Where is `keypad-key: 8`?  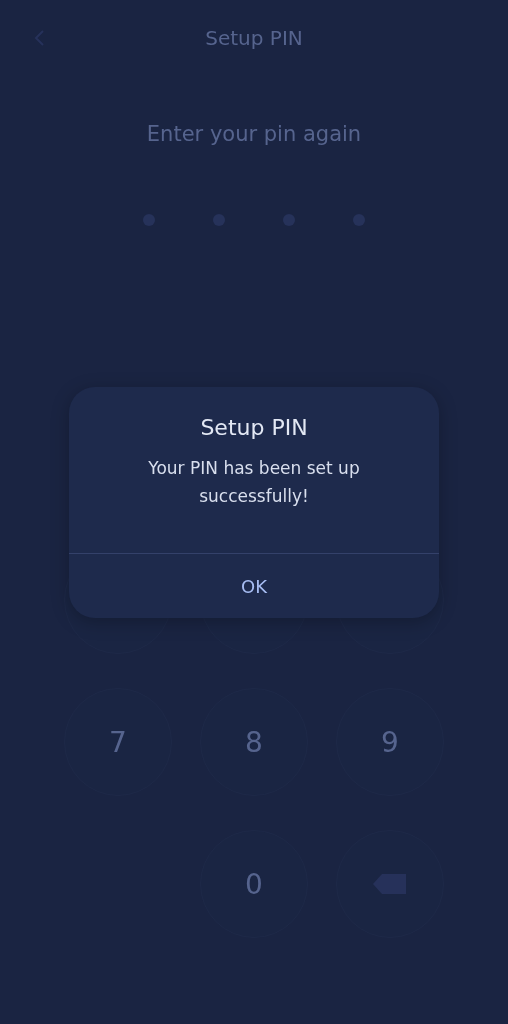
keypad-key: 8 is located at coordinates (254, 742).